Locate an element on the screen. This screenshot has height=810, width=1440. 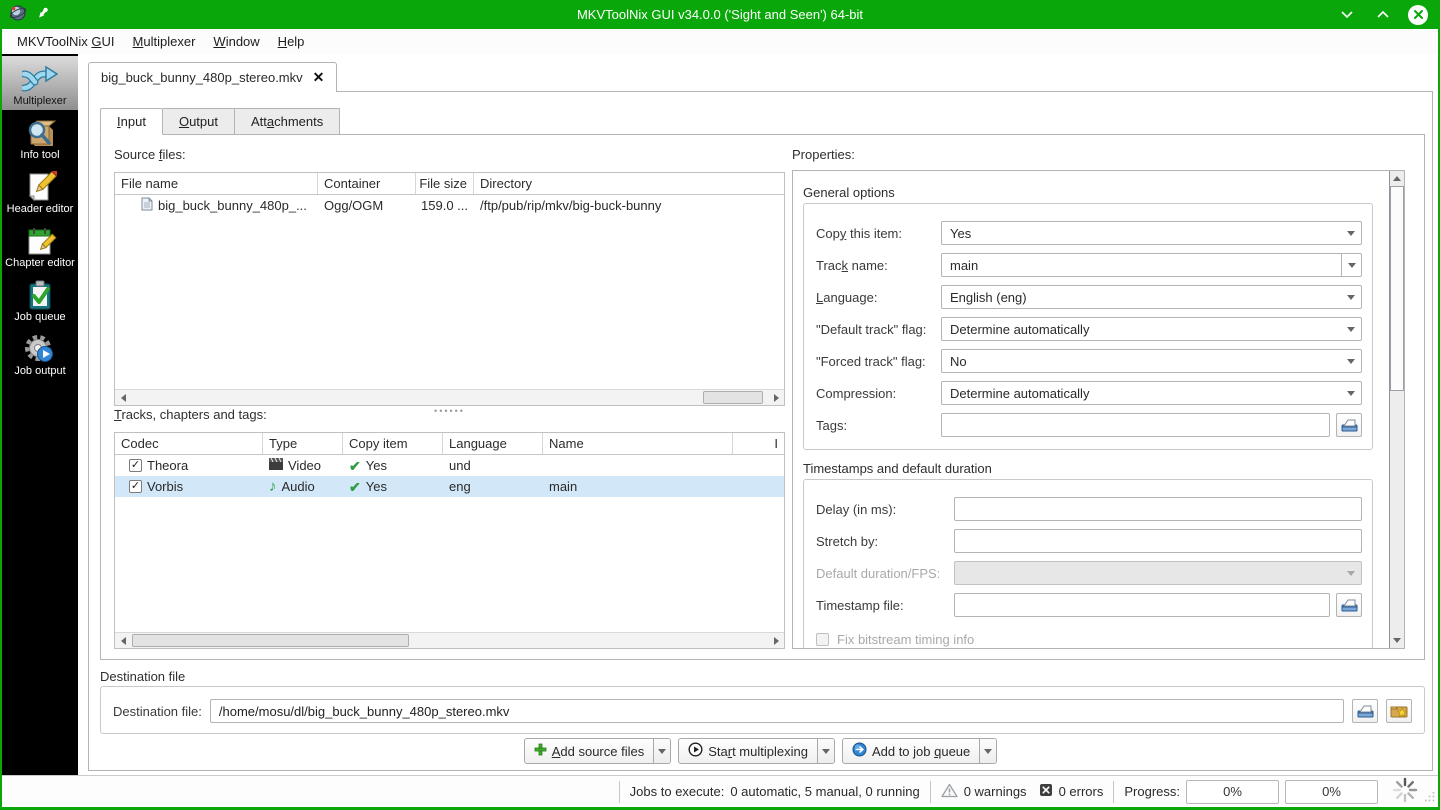
default-track-flag-combo: Determine automatically is located at coordinates (1151, 329).